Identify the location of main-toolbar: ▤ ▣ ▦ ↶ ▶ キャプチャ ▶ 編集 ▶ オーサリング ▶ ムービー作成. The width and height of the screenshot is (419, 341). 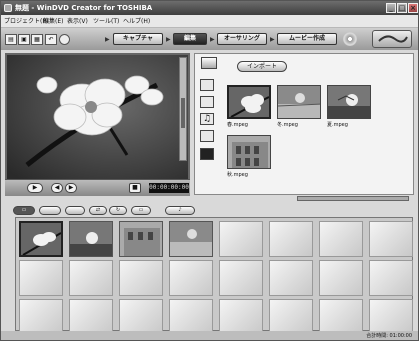
(209, 39).